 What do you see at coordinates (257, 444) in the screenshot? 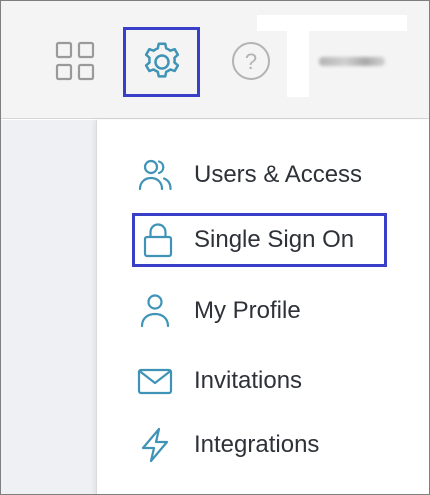
I see `menu-item-label: Integrations` at bounding box center [257, 444].